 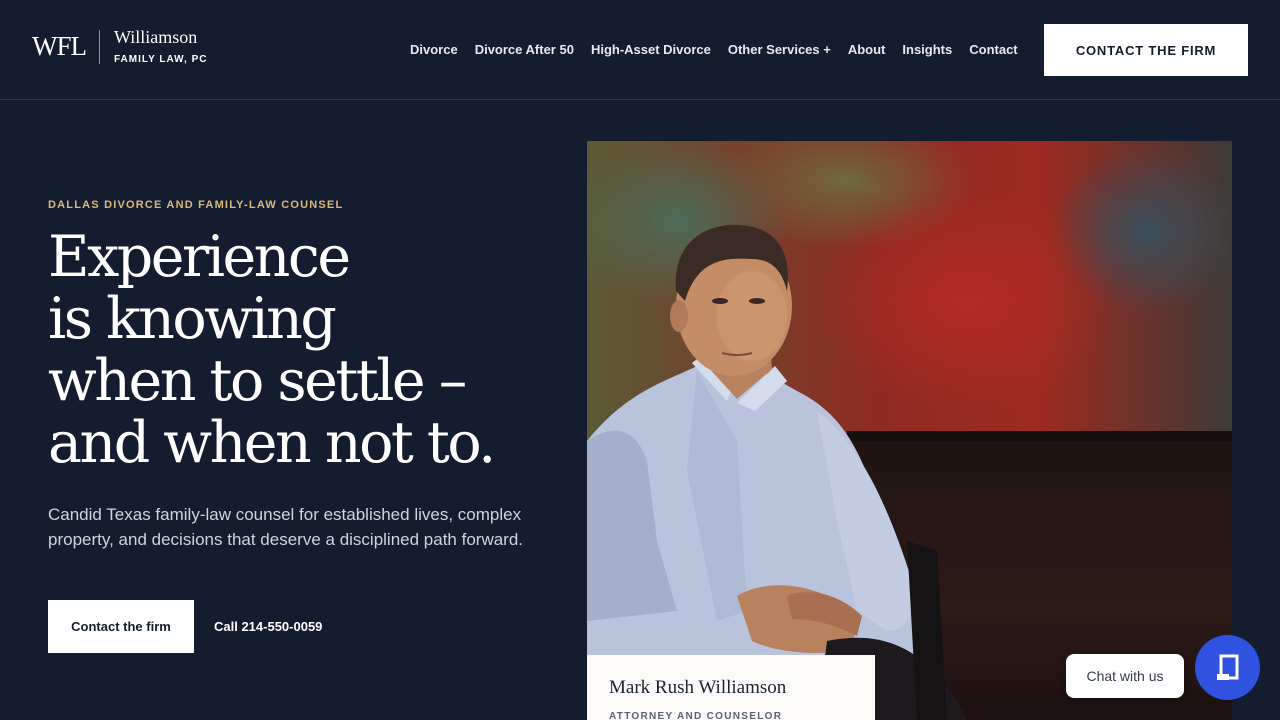 I want to click on nav-divorce: Divorce, so click(x=434, y=49).